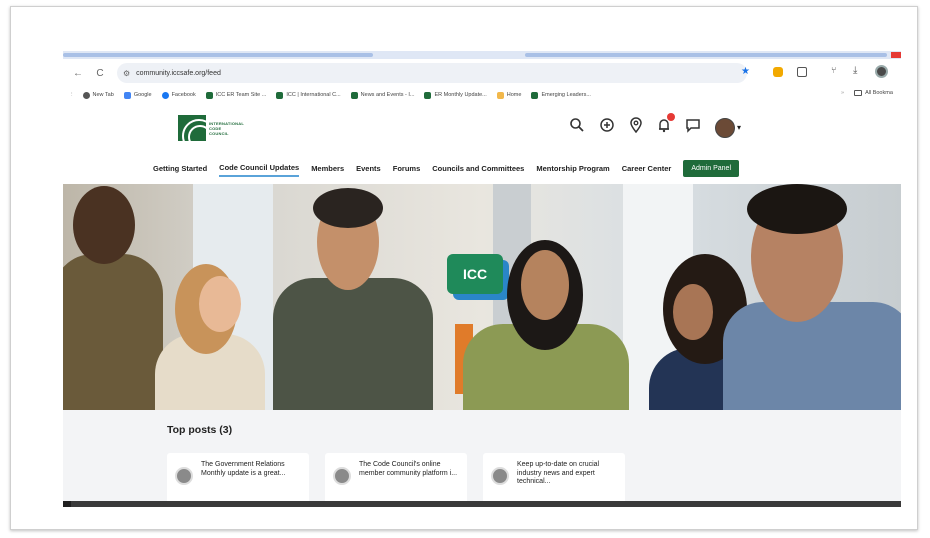  What do you see at coordinates (180, 168) in the screenshot?
I see `nav-getting-started: Getting Started` at bounding box center [180, 168].